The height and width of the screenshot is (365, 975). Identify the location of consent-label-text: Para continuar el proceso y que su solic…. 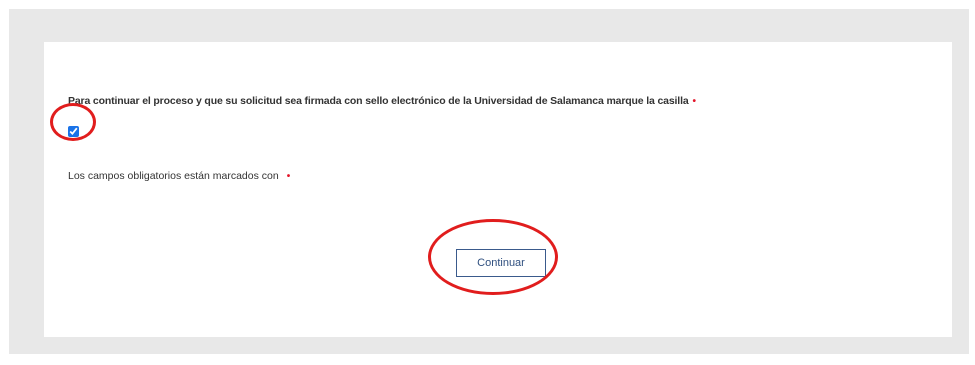
(378, 101).